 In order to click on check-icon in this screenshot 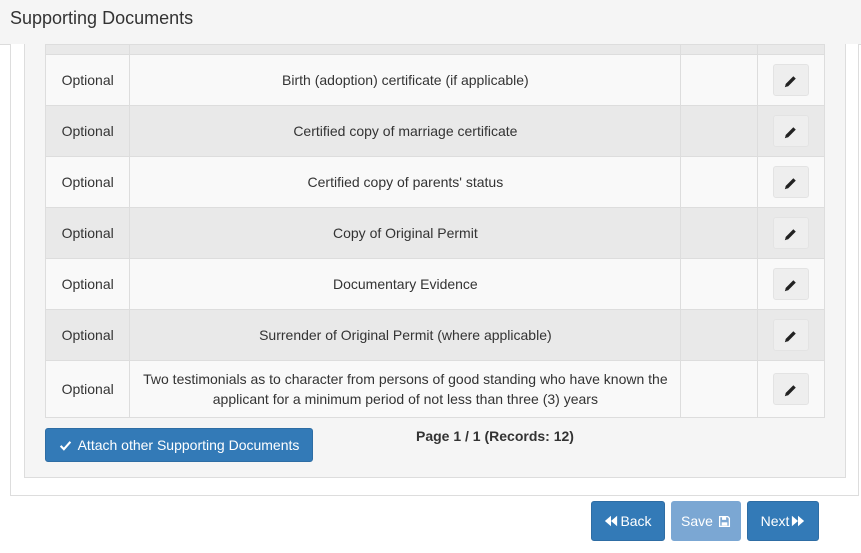, I will do `click(65, 445)`.